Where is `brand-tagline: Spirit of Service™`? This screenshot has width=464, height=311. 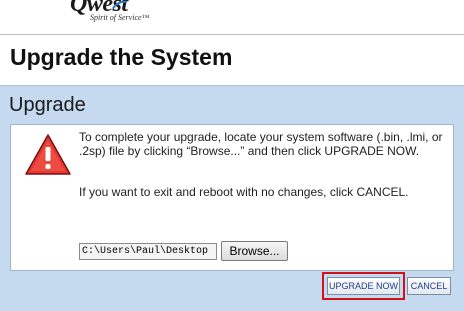 brand-tagline: Spirit of Service™ is located at coordinates (120, 17).